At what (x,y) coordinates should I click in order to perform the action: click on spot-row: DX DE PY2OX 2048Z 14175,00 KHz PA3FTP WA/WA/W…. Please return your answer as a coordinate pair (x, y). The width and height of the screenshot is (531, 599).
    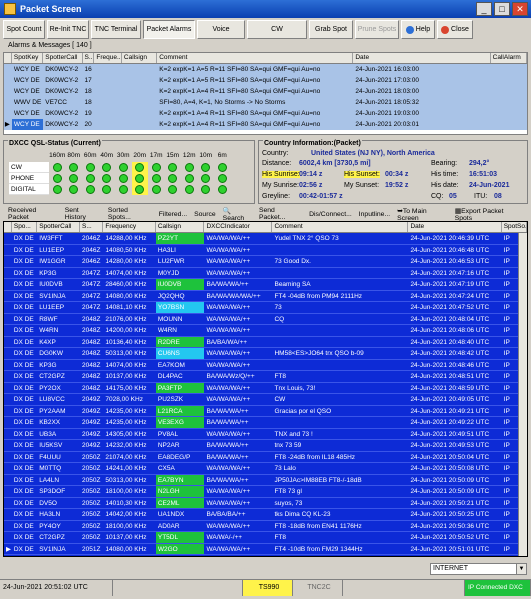
    Looking at the image, I should click on (265, 388).